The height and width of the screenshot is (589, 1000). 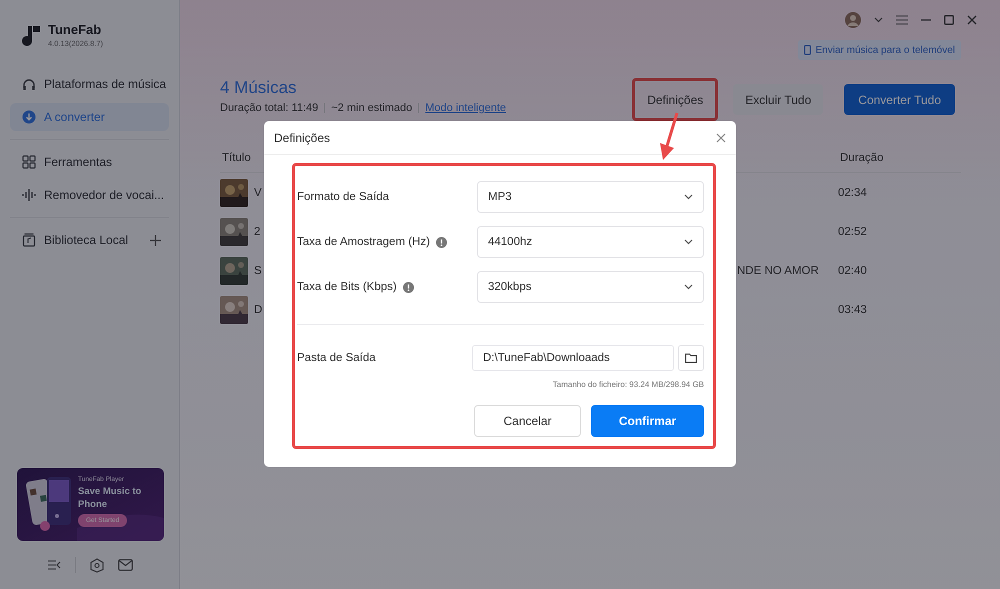 What do you see at coordinates (29, 84) in the screenshot?
I see `headphones-icon` at bounding box center [29, 84].